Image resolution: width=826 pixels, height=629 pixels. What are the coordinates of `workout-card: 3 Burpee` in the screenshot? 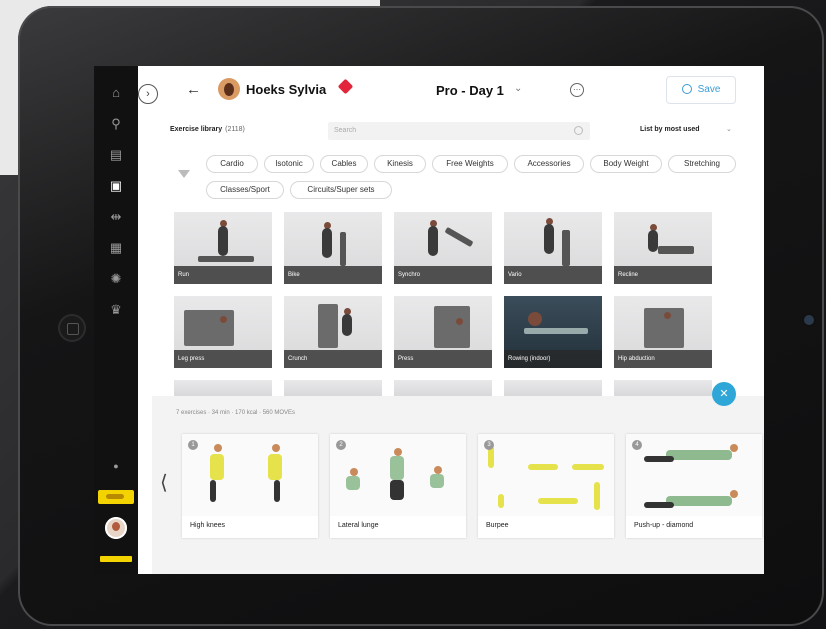 It's located at (546, 486).